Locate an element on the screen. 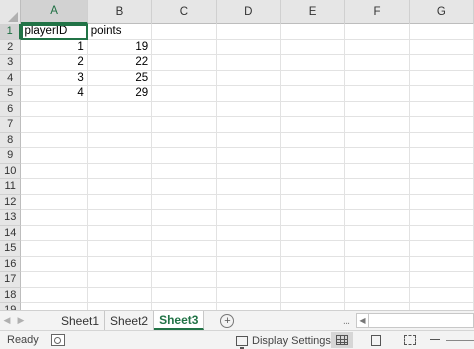  macro-recording-icon is located at coordinates (57, 340).